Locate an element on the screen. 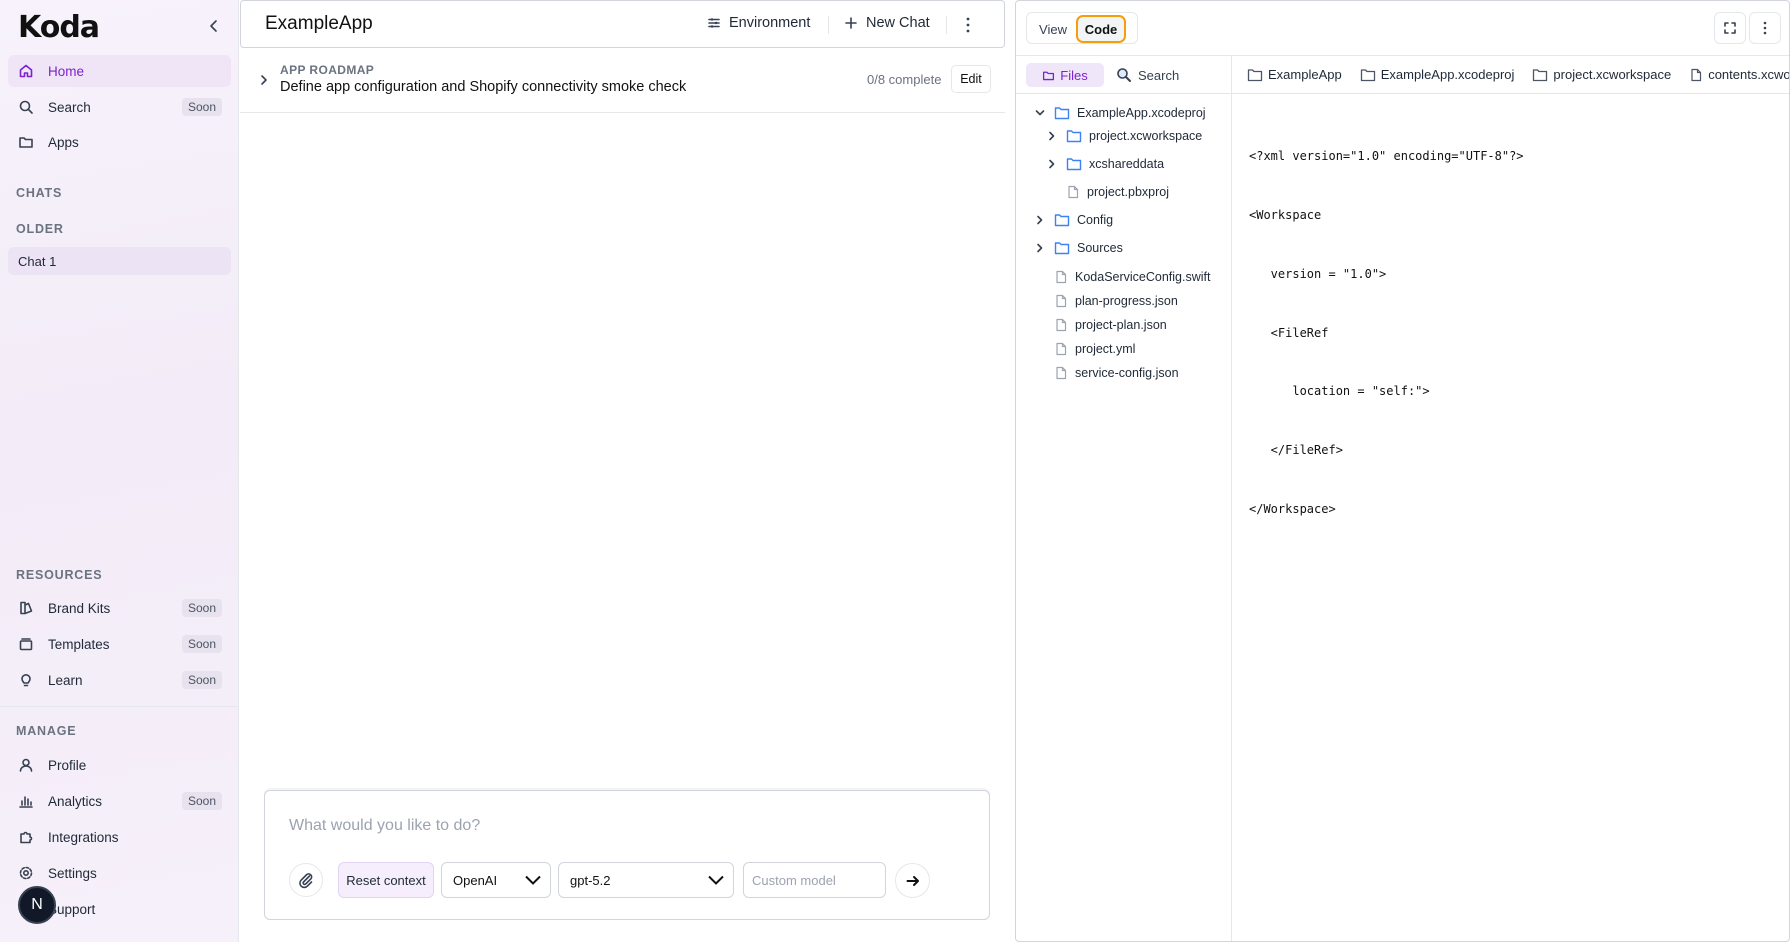 Image resolution: width=1790 pixels, height=942 pixels. model-select: gpt-5.2 is located at coordinates (646, 880).